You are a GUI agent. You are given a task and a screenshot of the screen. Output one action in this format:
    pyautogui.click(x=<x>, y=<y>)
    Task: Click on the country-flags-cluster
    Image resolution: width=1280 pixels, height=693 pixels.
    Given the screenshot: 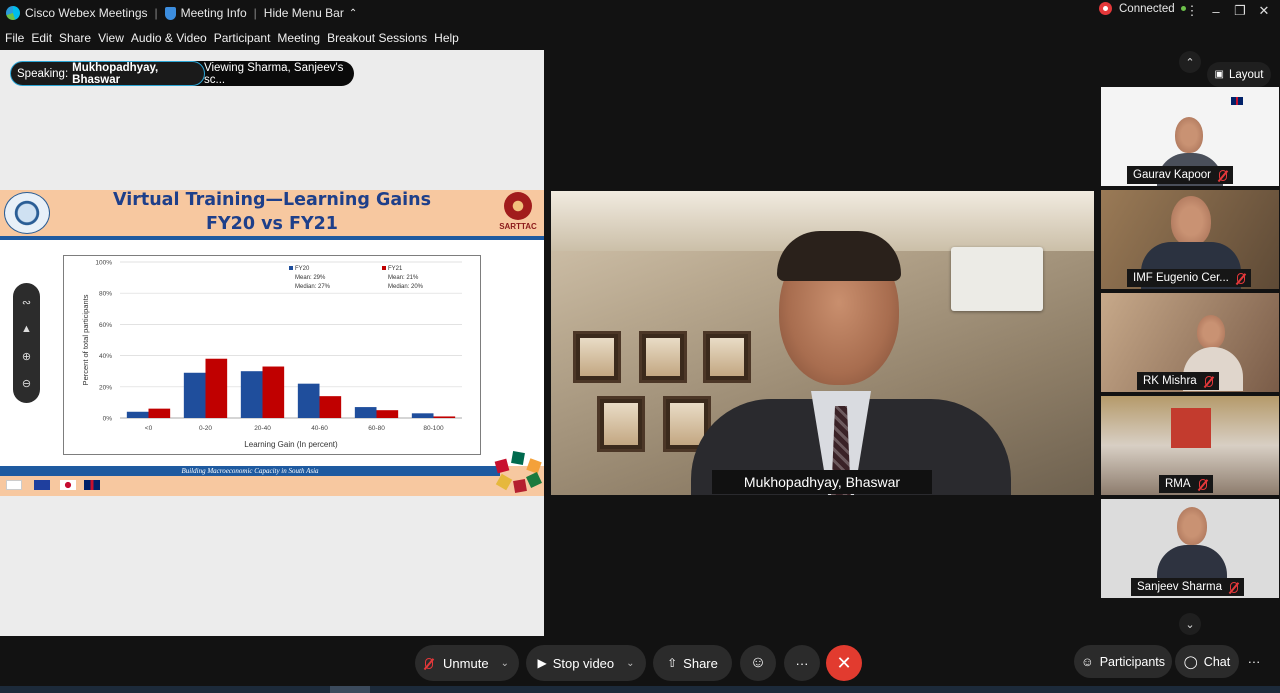 What is the action you would take?
    pyautogui.click(x=517, y=473)
    